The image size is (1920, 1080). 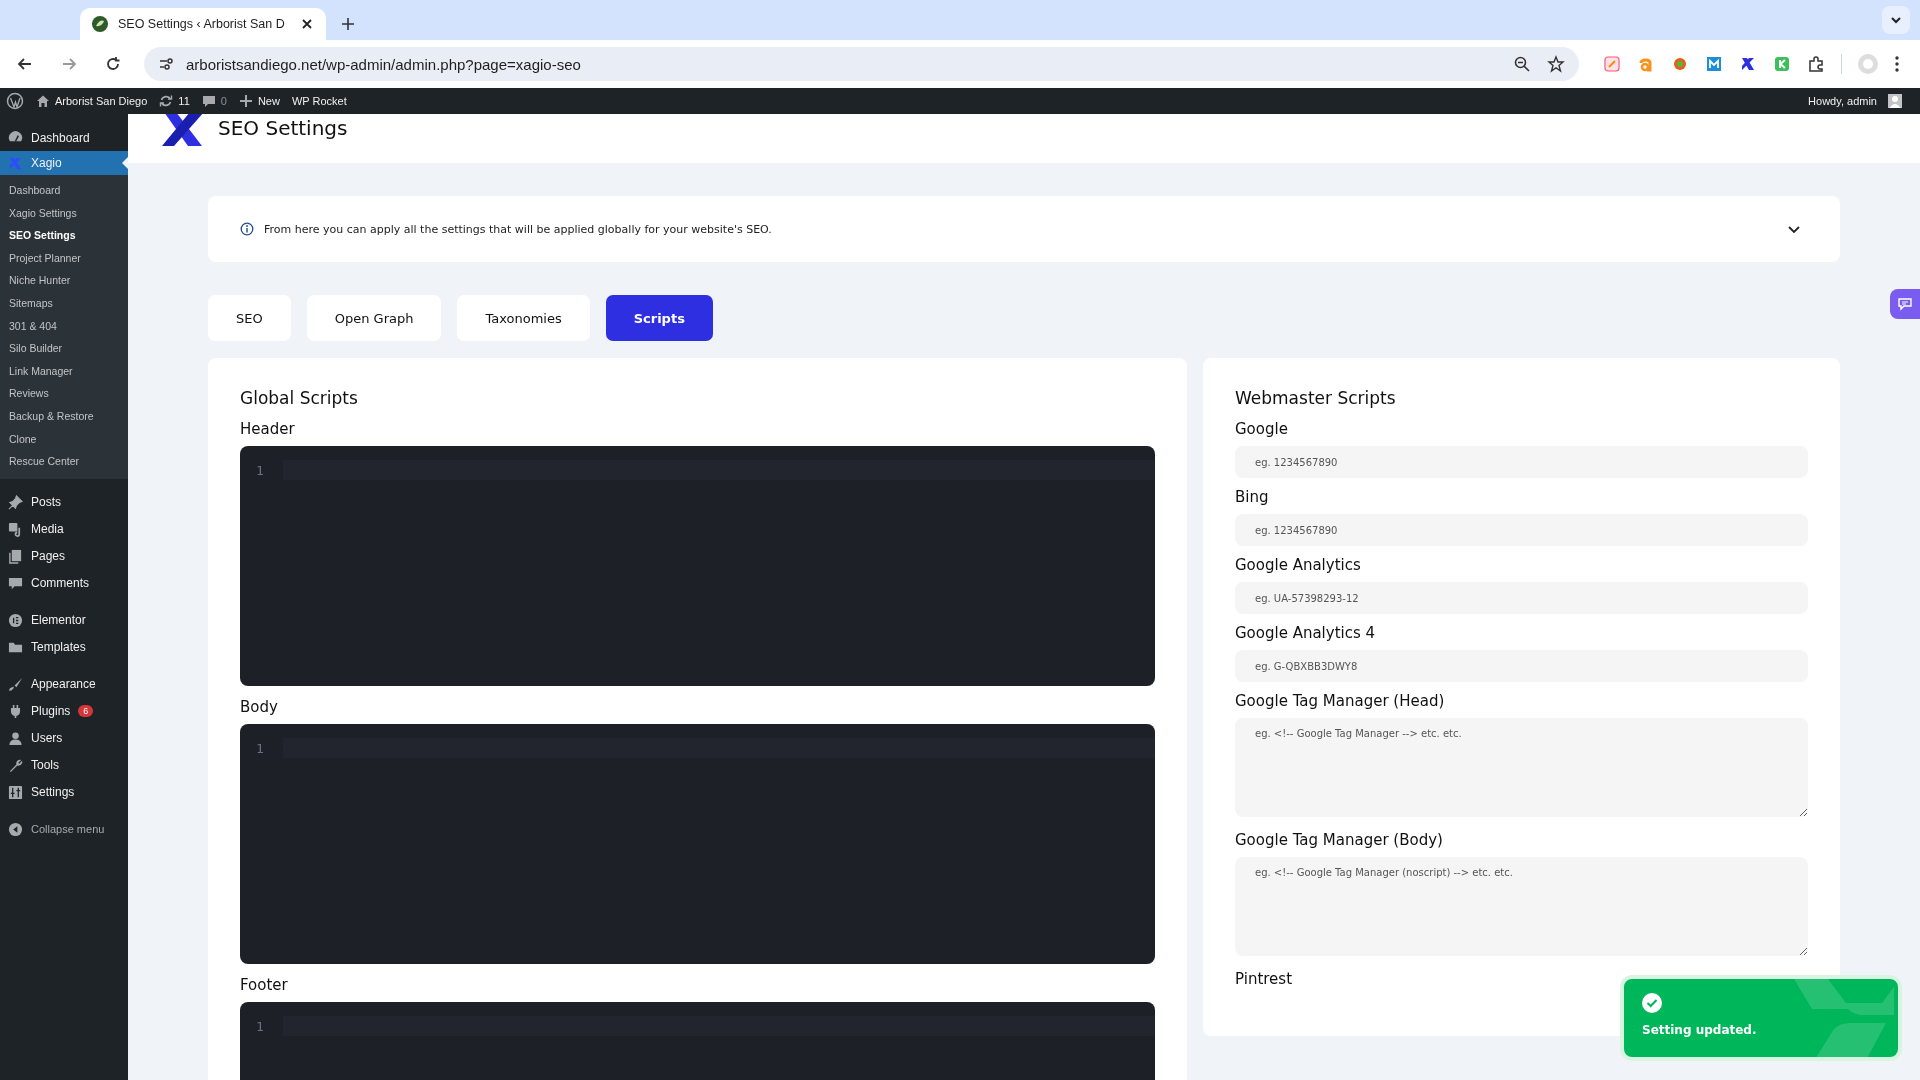 I want to click on info-icon, so click(x=247, y=229).